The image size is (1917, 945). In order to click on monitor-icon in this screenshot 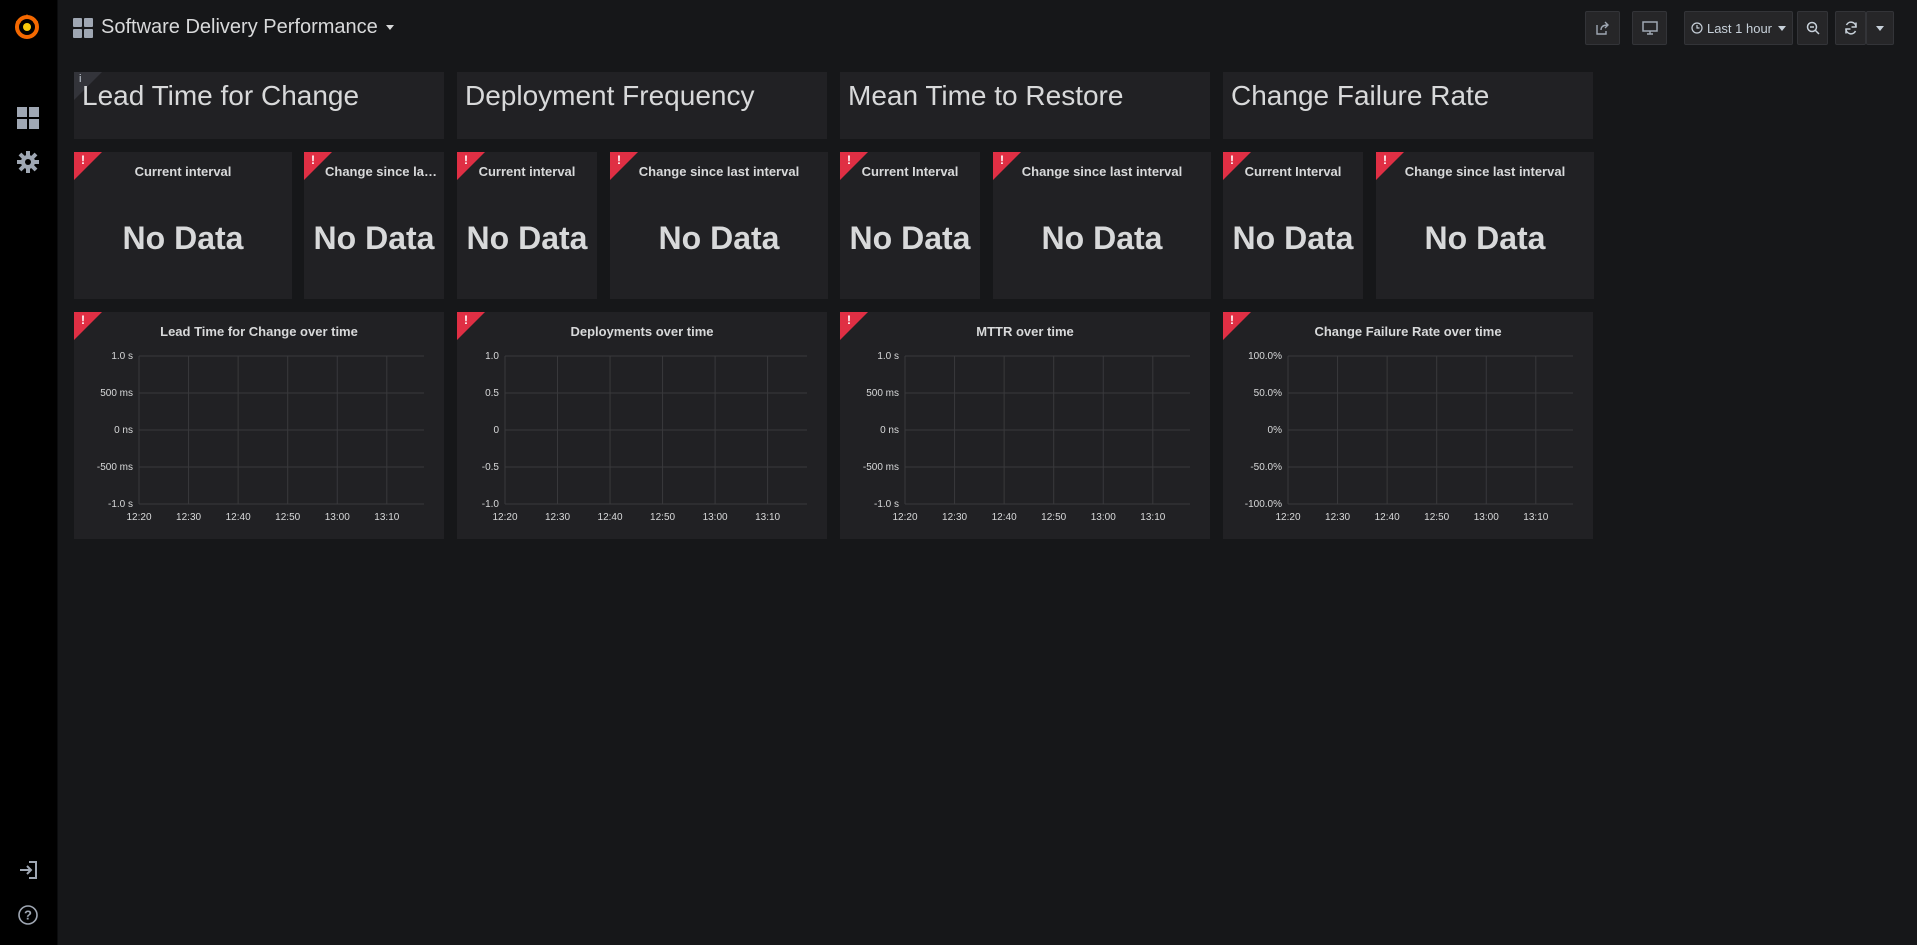, I will do `click(1649, 28)`.